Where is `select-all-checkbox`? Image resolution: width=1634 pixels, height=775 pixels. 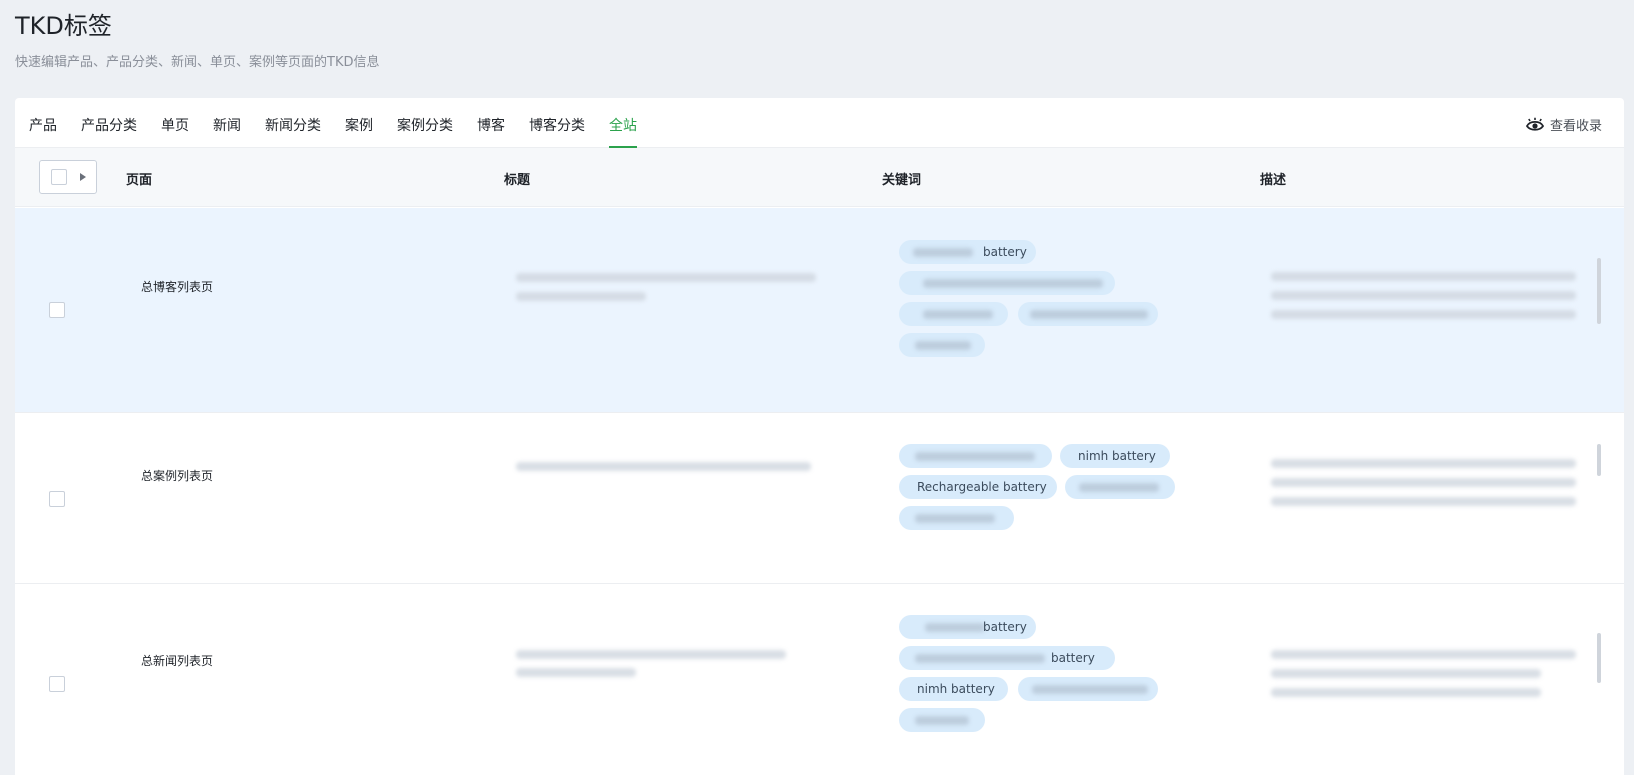
select-all-checkbox is located at coordinates (59, 177).